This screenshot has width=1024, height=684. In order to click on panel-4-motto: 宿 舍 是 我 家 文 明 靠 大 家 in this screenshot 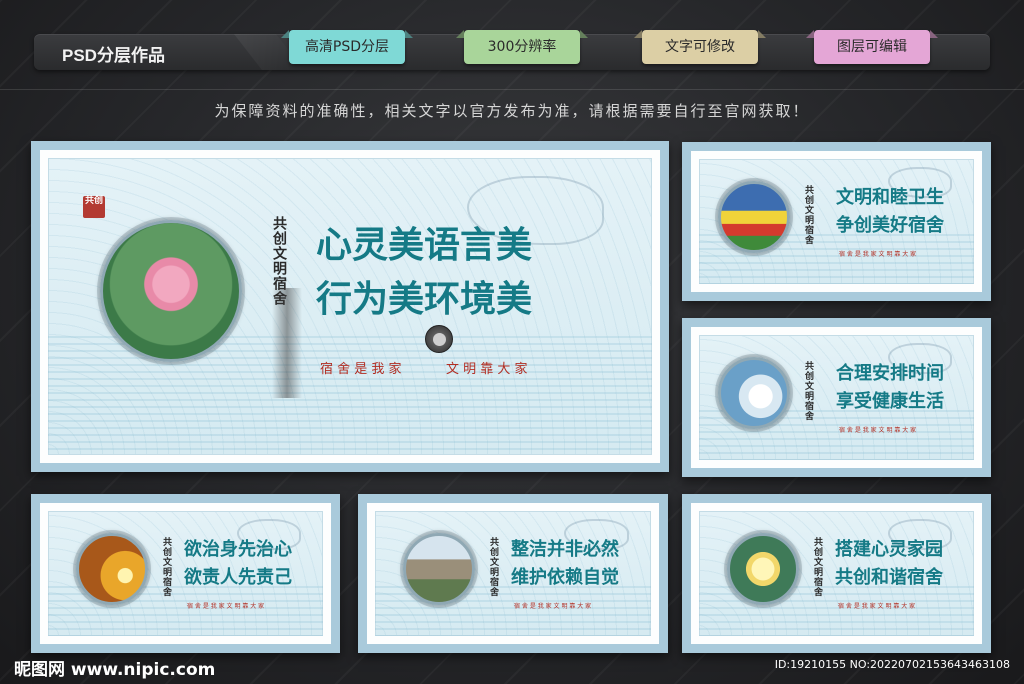, I will do `click(553, 606)`.